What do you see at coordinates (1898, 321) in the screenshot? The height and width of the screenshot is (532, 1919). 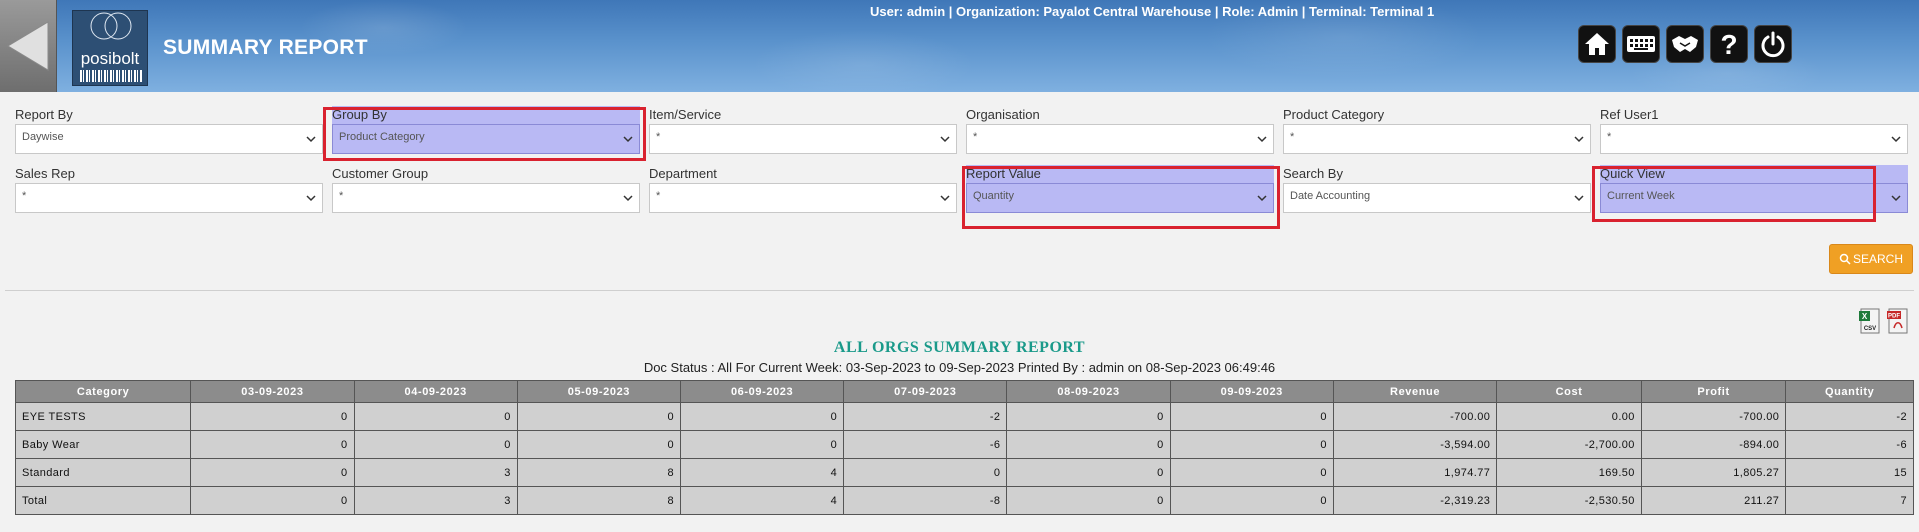 I see `pdf-icon: PDF` at bounding box center [1898, 321].